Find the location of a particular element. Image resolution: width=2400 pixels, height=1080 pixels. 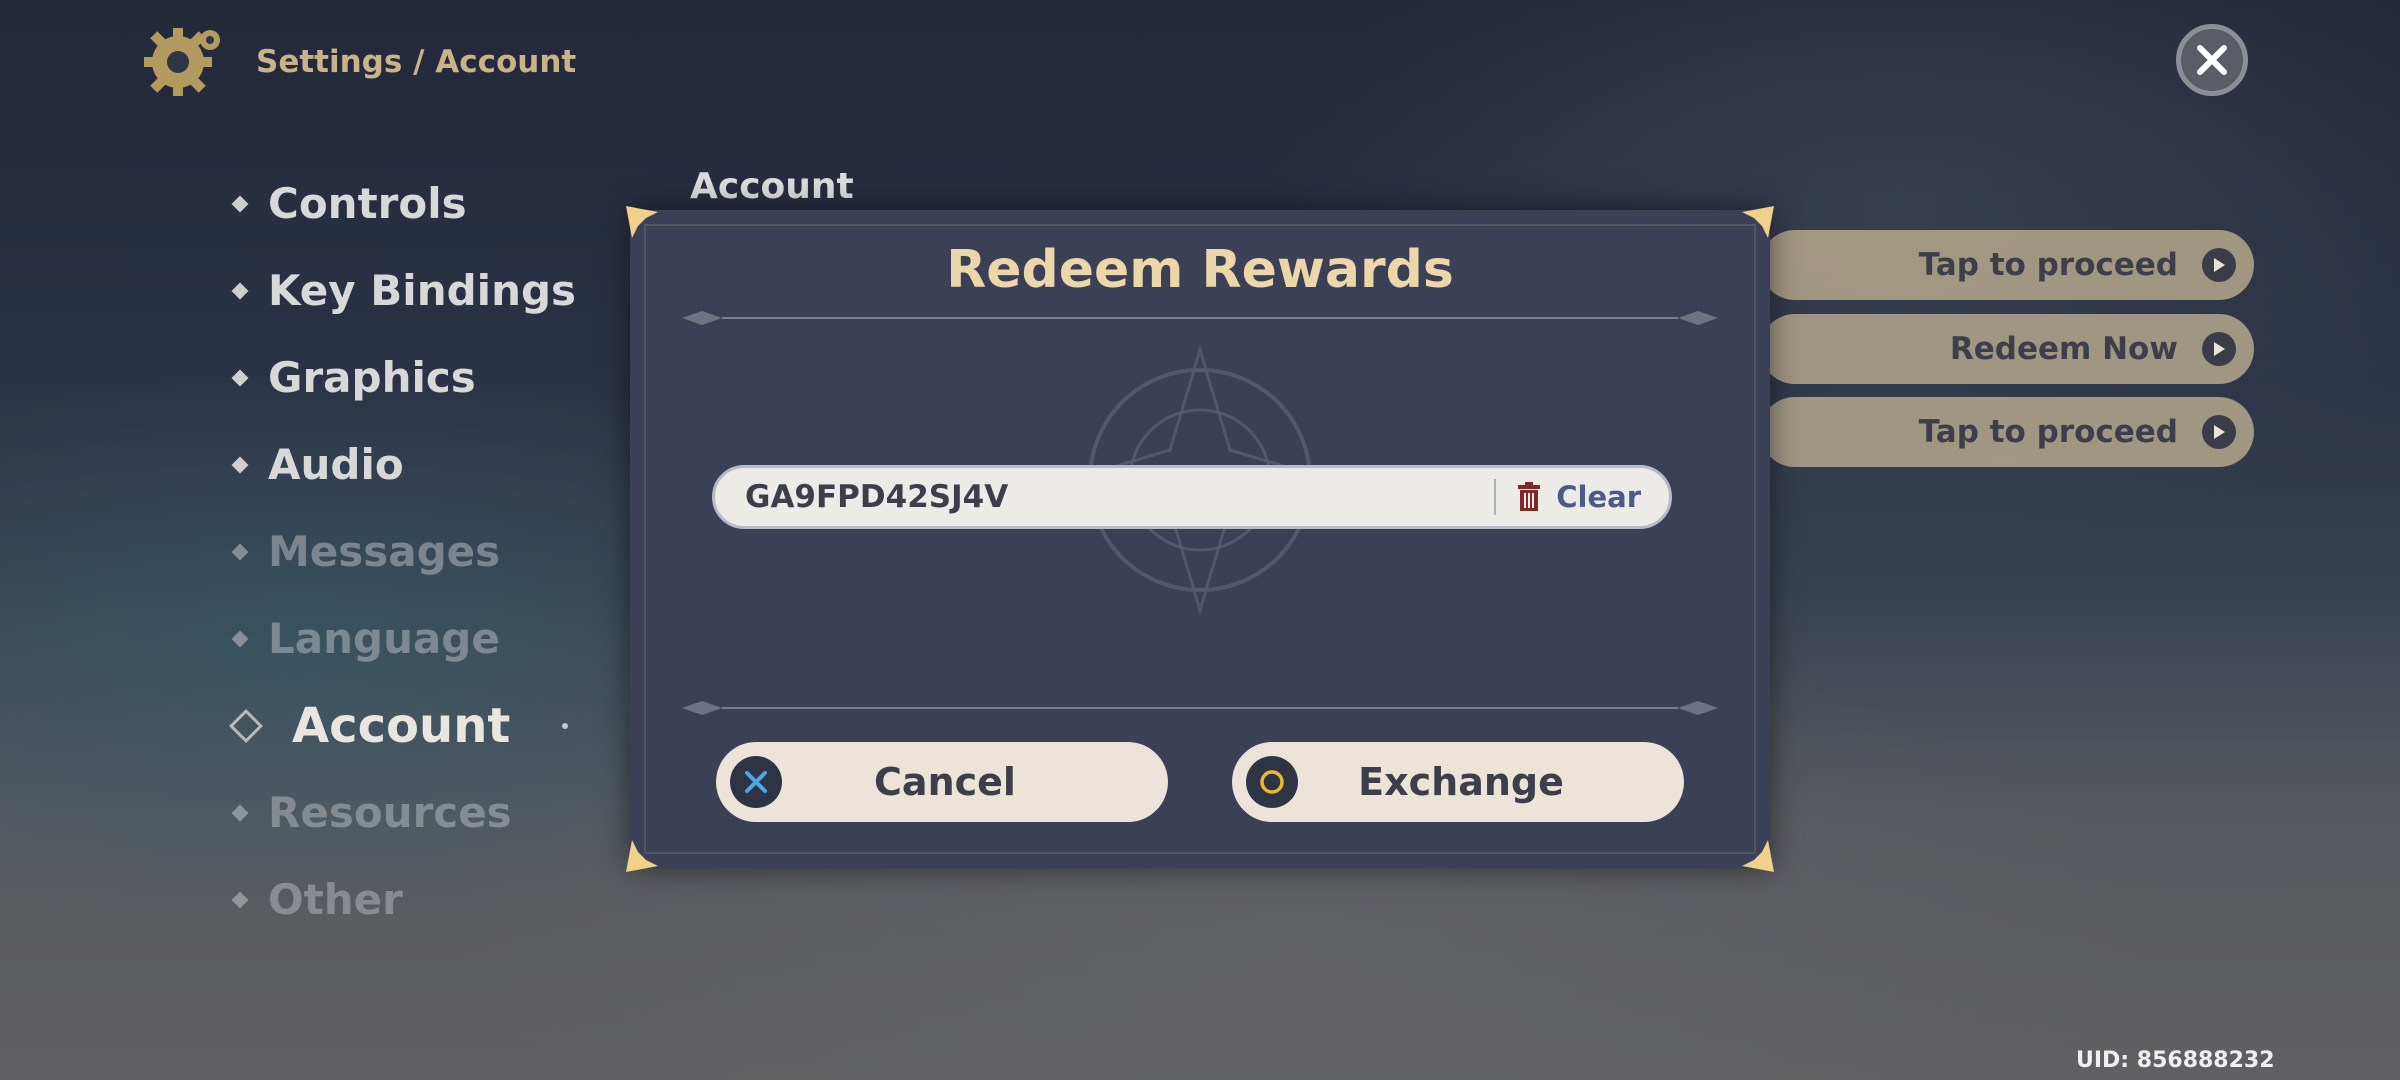

clear-separator is located at coordinates (1495, 497).